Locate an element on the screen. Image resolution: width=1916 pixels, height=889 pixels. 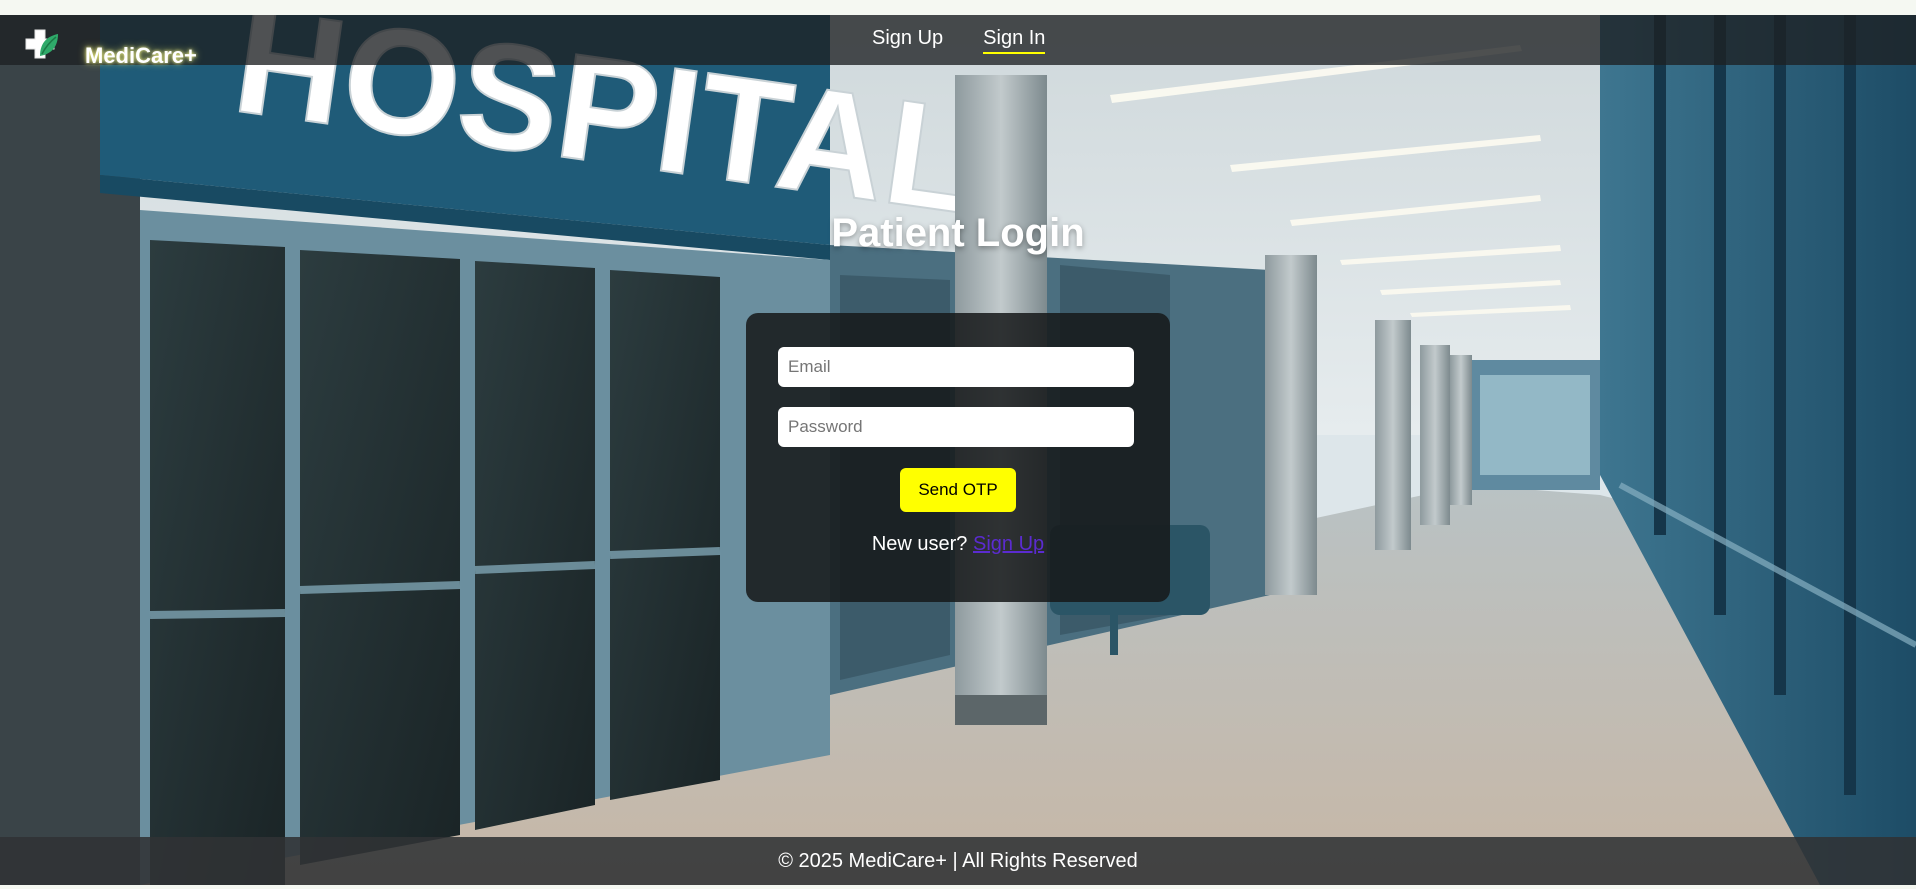
top-navbar: MediCare+ Sign Up Sign In is located at coordinates (958, 41).